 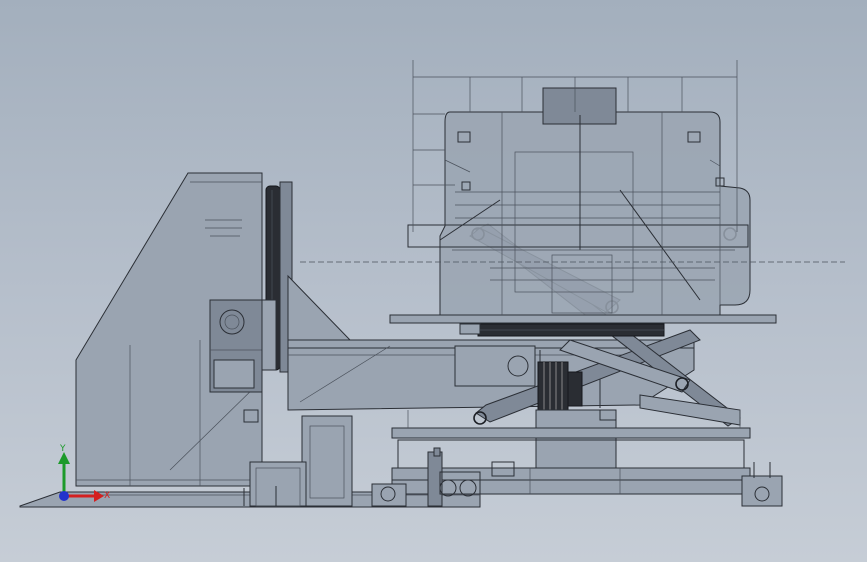 I want to click on x-axis-label: X, so click(x=107, y=496).